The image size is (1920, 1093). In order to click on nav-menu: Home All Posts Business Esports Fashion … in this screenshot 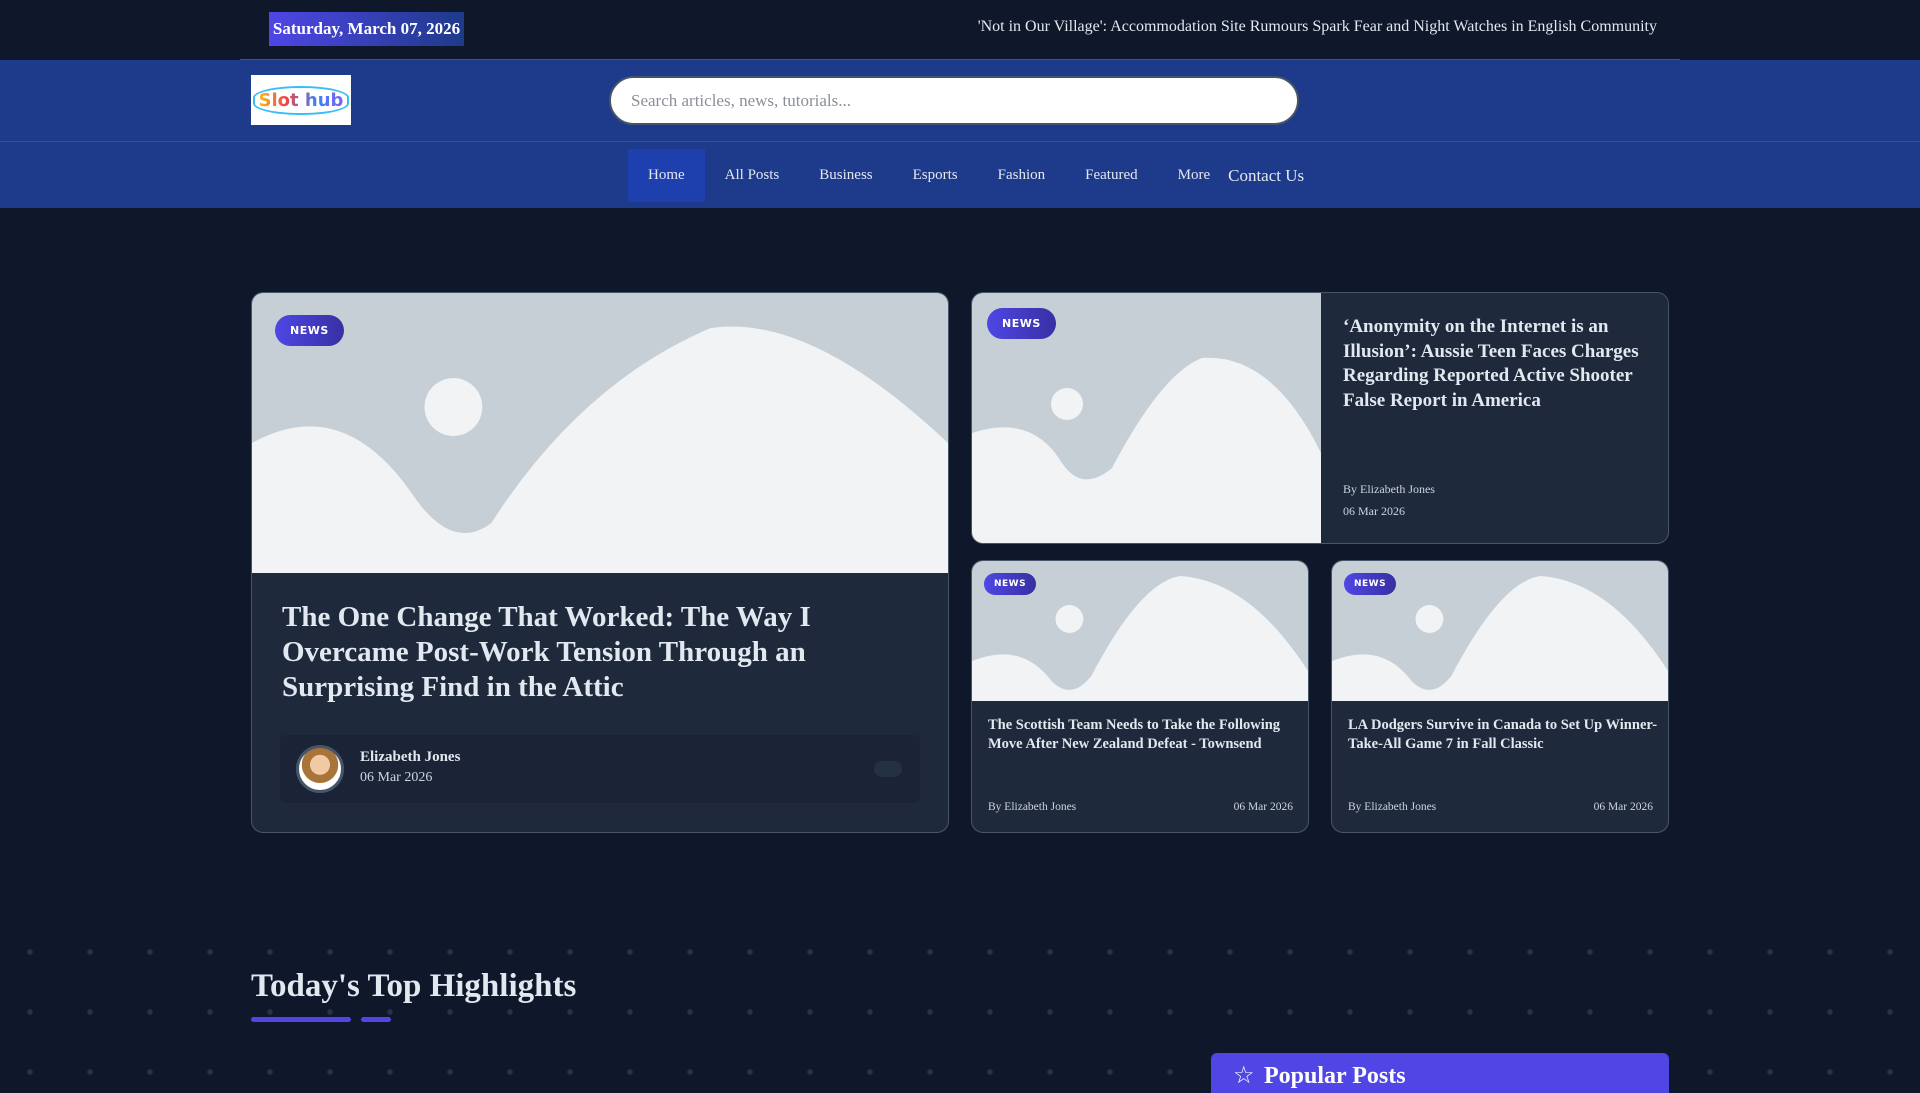, I will do `click(971, 175)`.